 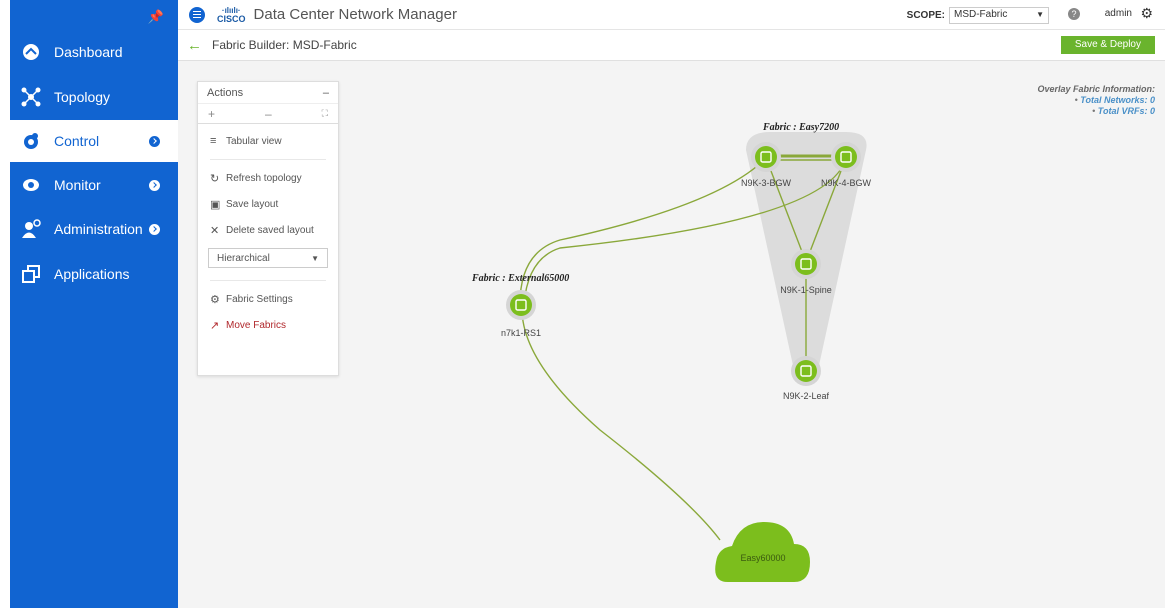 I want to click on layout-select: Hierarchical ▼, so click(x=268, y=258).